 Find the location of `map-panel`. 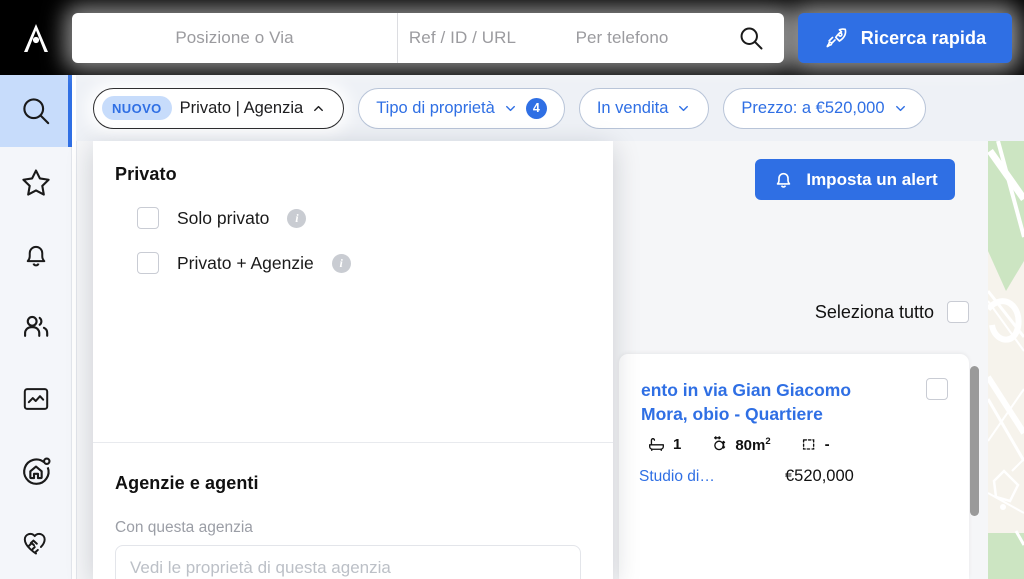

map-panel is located at coordinates (1006, 360).